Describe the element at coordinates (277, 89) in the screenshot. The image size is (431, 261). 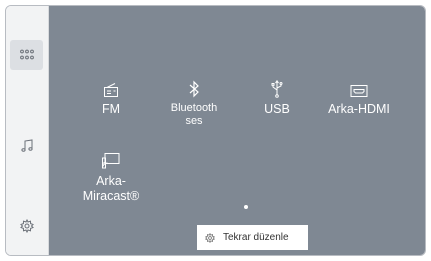
I see `usb-icon` at that location.